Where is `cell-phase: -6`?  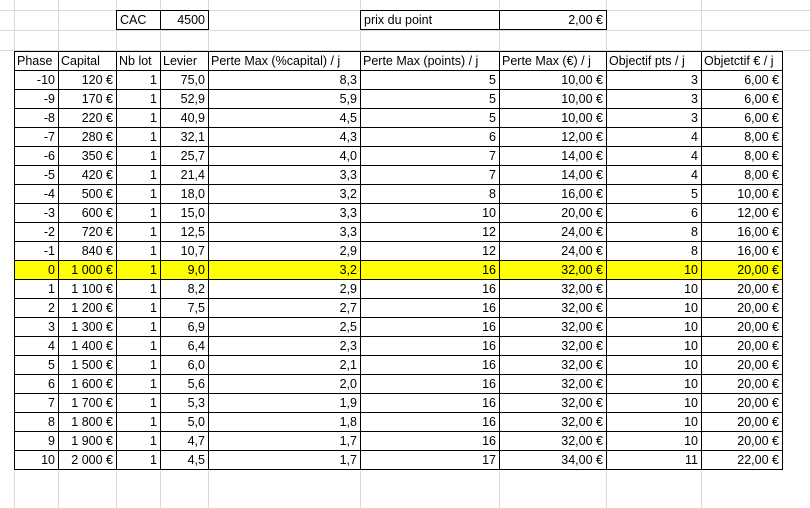 cell-phase: -6 is located at coordinates (36, 156).